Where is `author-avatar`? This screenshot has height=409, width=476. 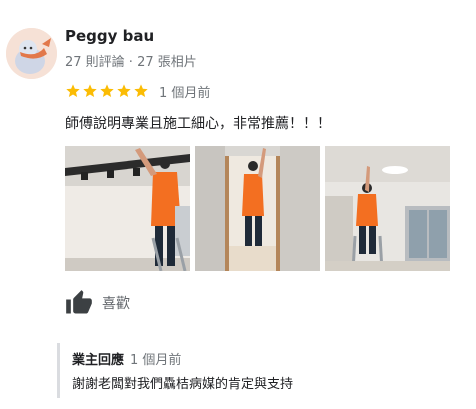
author-avatar is located at coordinates (31, 53).